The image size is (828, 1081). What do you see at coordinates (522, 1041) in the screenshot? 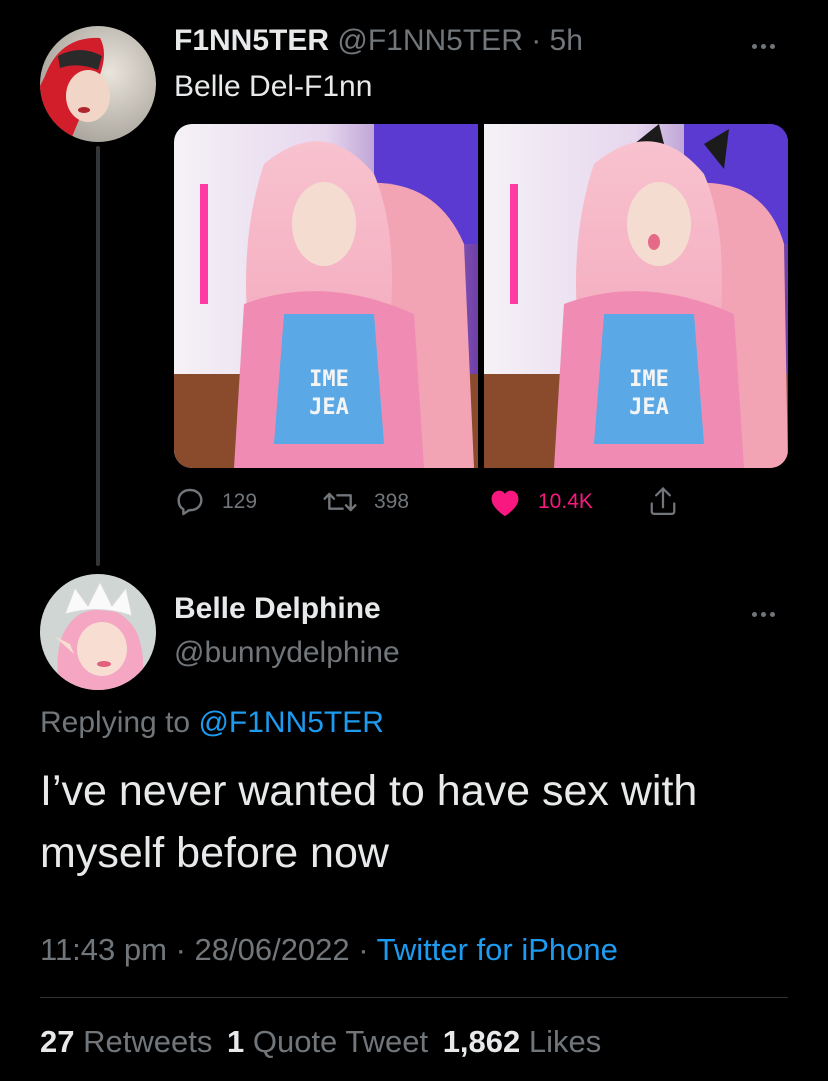
I see `likes-stat: 1,862 Likes` at bounding box center [522, 1041].